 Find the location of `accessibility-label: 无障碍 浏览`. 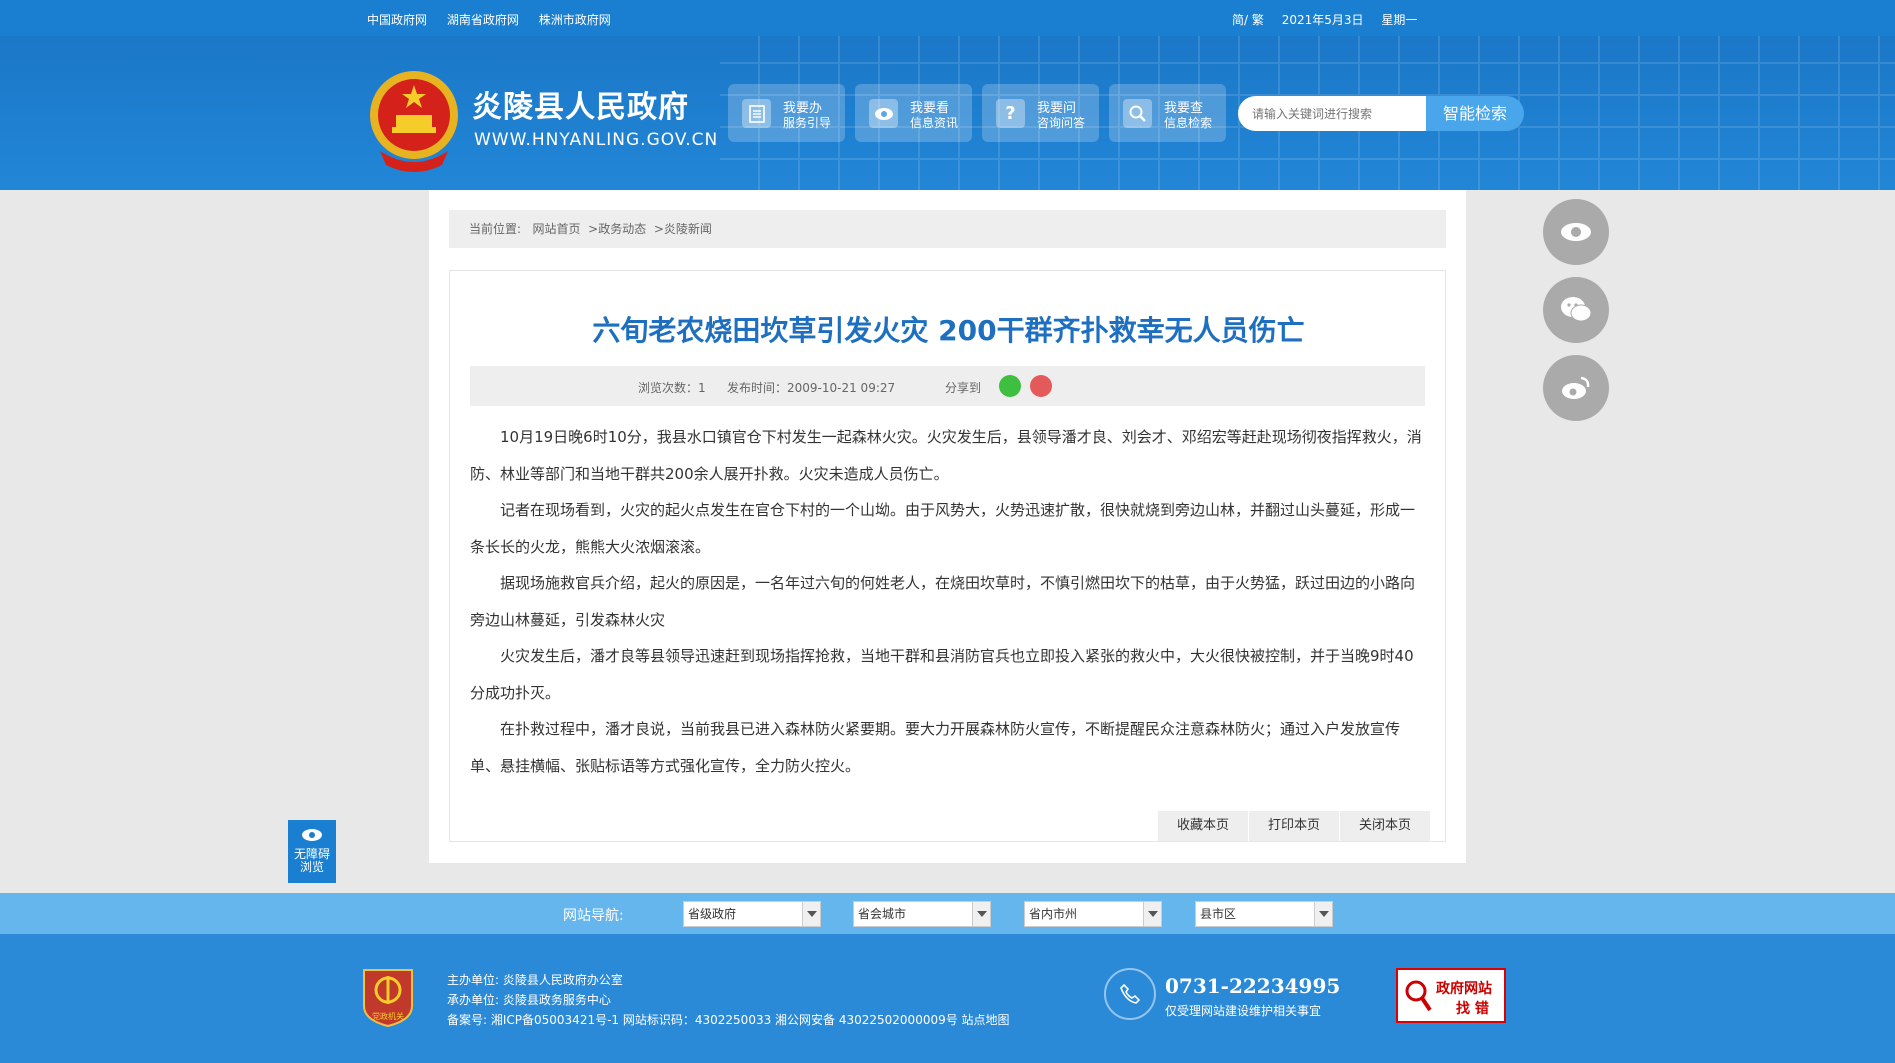

accessibility-label: 无障碍 浏览 is located at coordinates (312, 861).